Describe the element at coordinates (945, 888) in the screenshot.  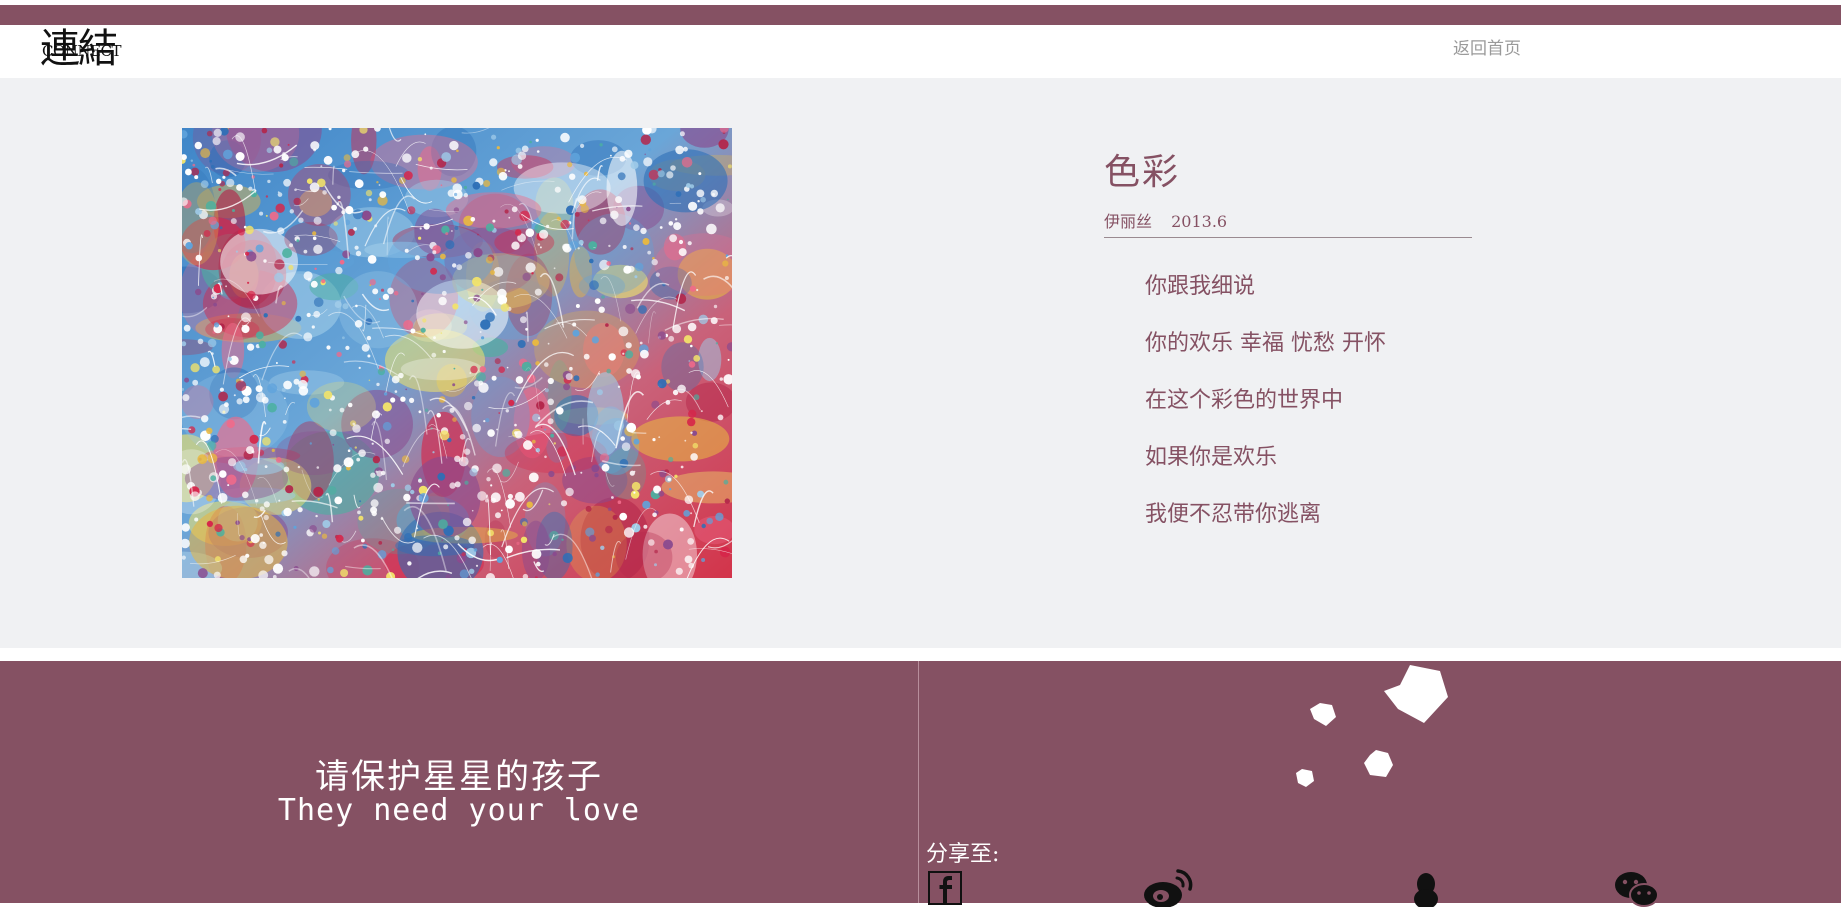
I see `facebook-icon` at that location.